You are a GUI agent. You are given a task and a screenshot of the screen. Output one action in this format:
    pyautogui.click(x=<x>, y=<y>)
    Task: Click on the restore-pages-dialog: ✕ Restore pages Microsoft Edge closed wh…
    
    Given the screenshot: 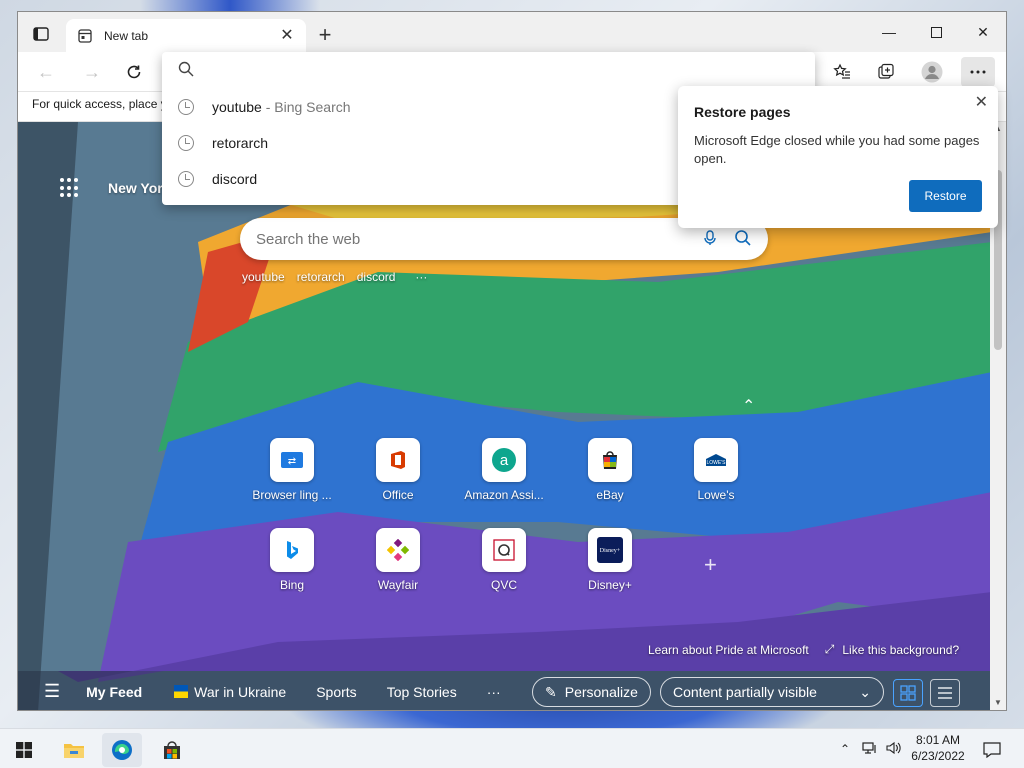 What is the action you would take?
    pyautogui.click(x=838, y=157)
    